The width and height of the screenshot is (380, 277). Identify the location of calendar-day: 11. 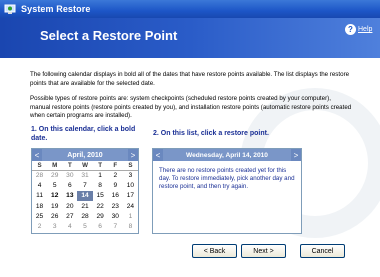
(39, 196).